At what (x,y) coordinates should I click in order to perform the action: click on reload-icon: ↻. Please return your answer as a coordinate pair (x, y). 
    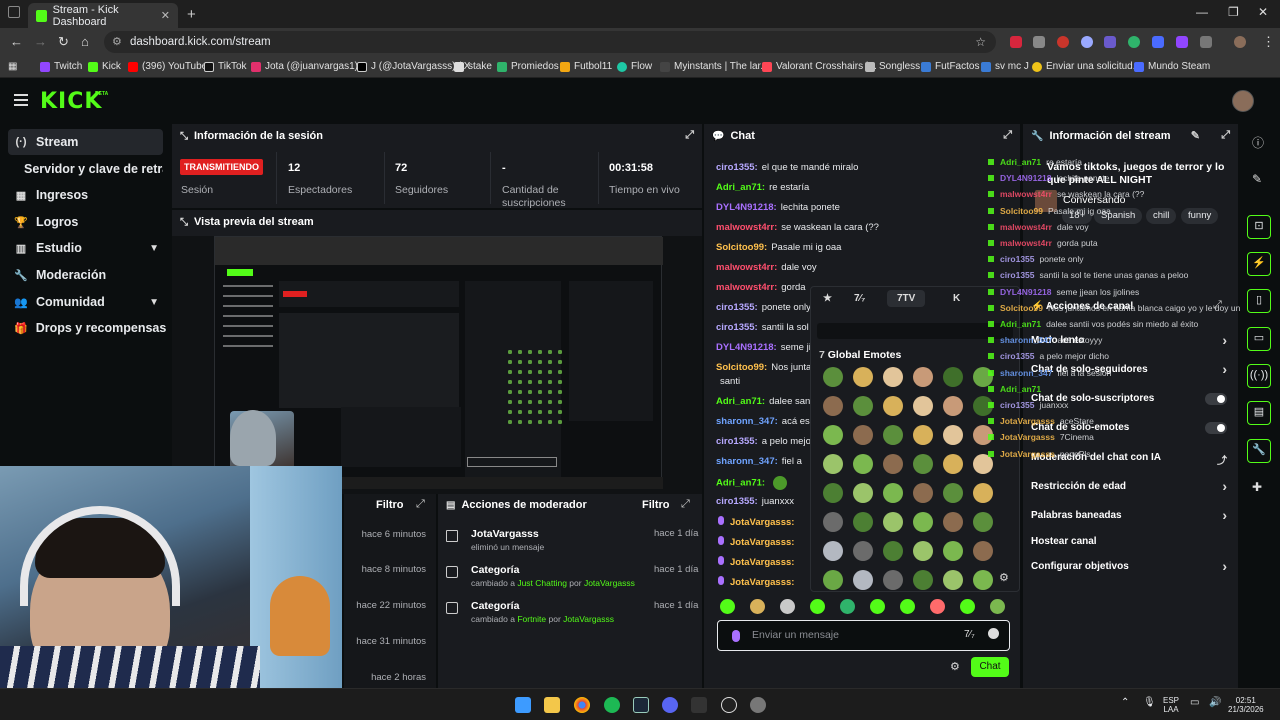
    Looking at the image, I should click on (63, 42).